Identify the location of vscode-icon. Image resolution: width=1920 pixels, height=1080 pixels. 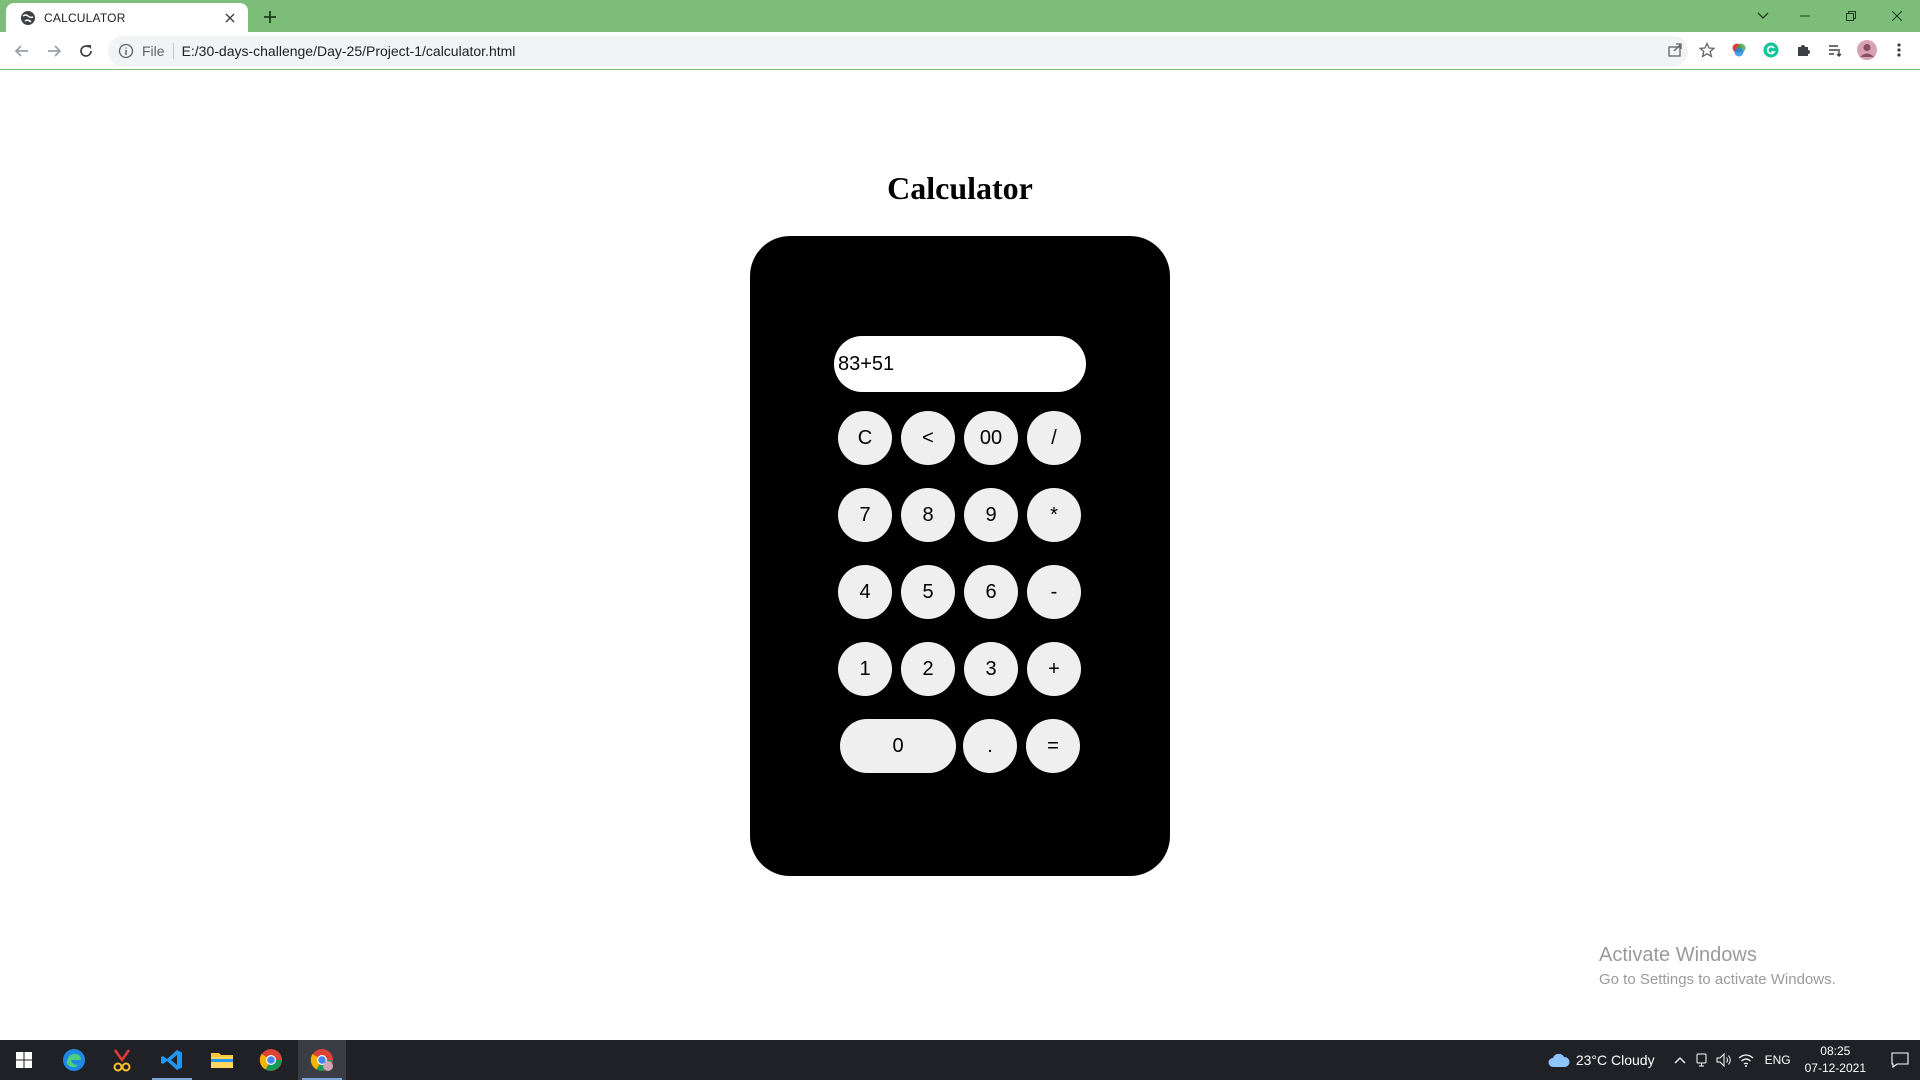
(172, 1060).